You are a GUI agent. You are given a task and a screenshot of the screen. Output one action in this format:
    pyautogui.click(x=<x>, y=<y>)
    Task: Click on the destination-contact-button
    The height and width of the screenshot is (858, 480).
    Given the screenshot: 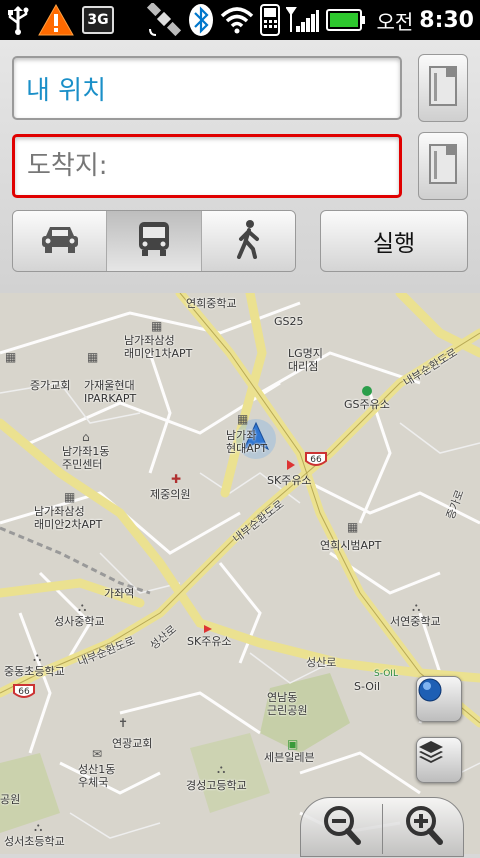 What is the action you would take?
    pyautogui.click(x=443, y=166)
    